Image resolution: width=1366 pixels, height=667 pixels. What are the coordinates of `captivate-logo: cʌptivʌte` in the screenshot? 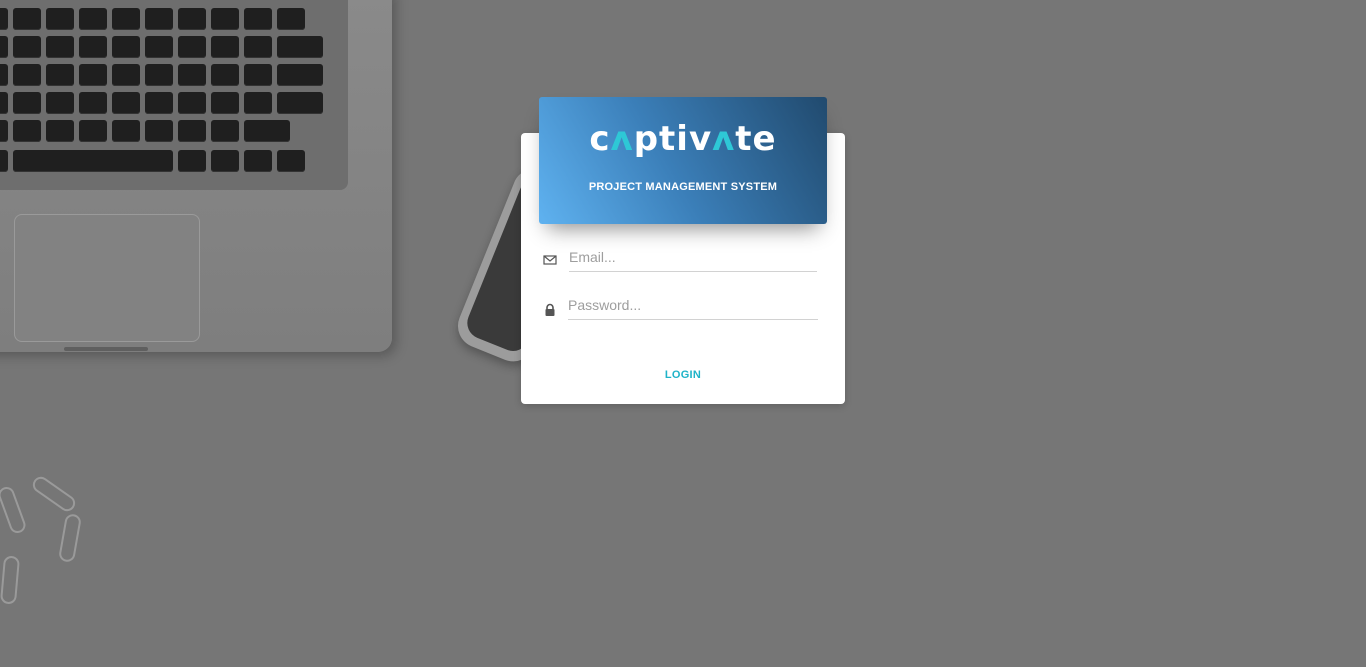 It's located at (683, 139).